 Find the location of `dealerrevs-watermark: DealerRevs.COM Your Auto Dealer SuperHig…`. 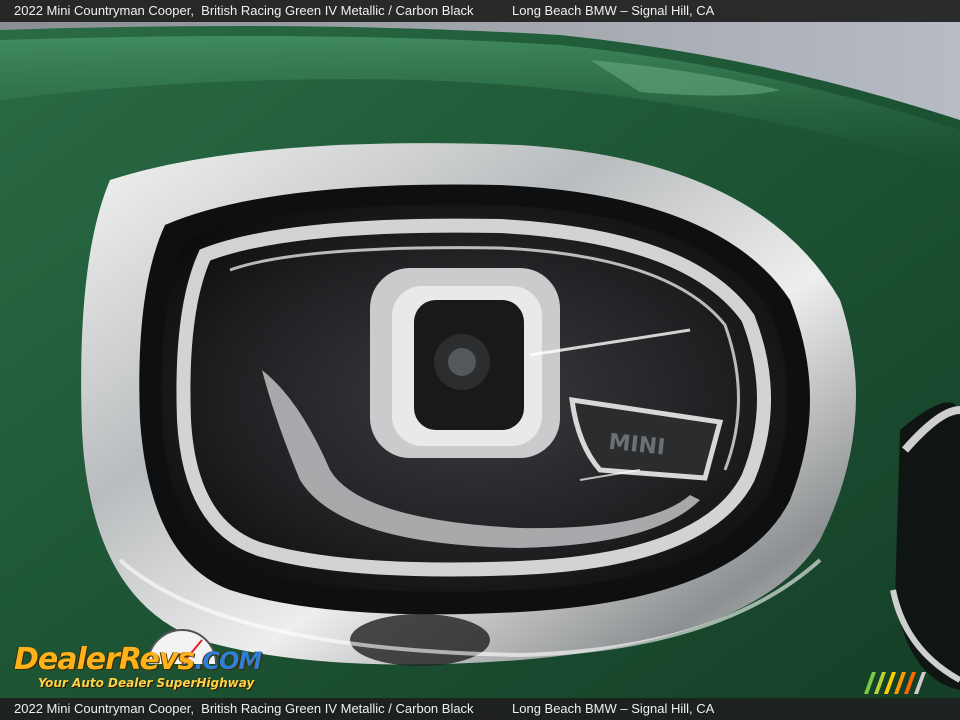

dealerrevs-watermark: DealerRevs.COM Your Auto Dealer SuperHig… is located at coordinates (142, 661).